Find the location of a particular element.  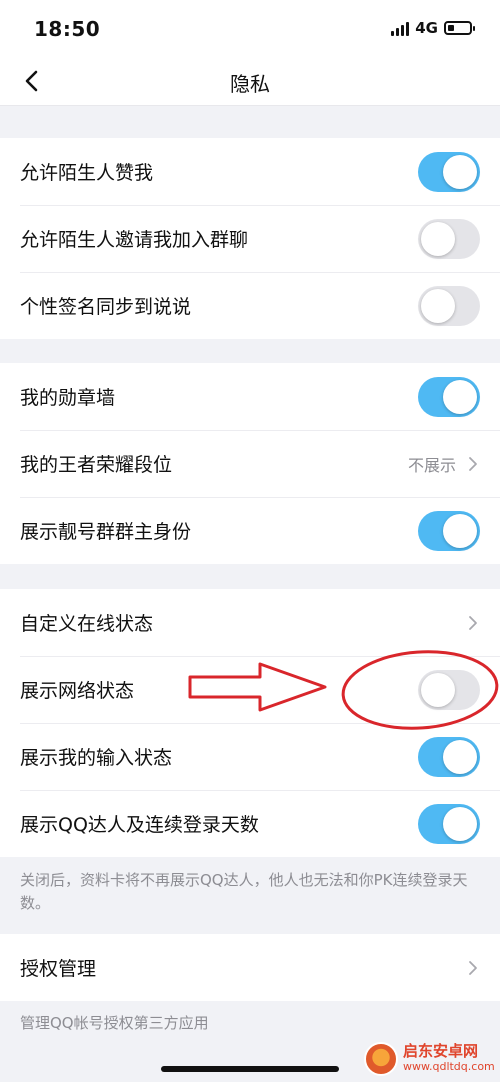

nav-bar: 隐私 is located at coordinates (250, 82).